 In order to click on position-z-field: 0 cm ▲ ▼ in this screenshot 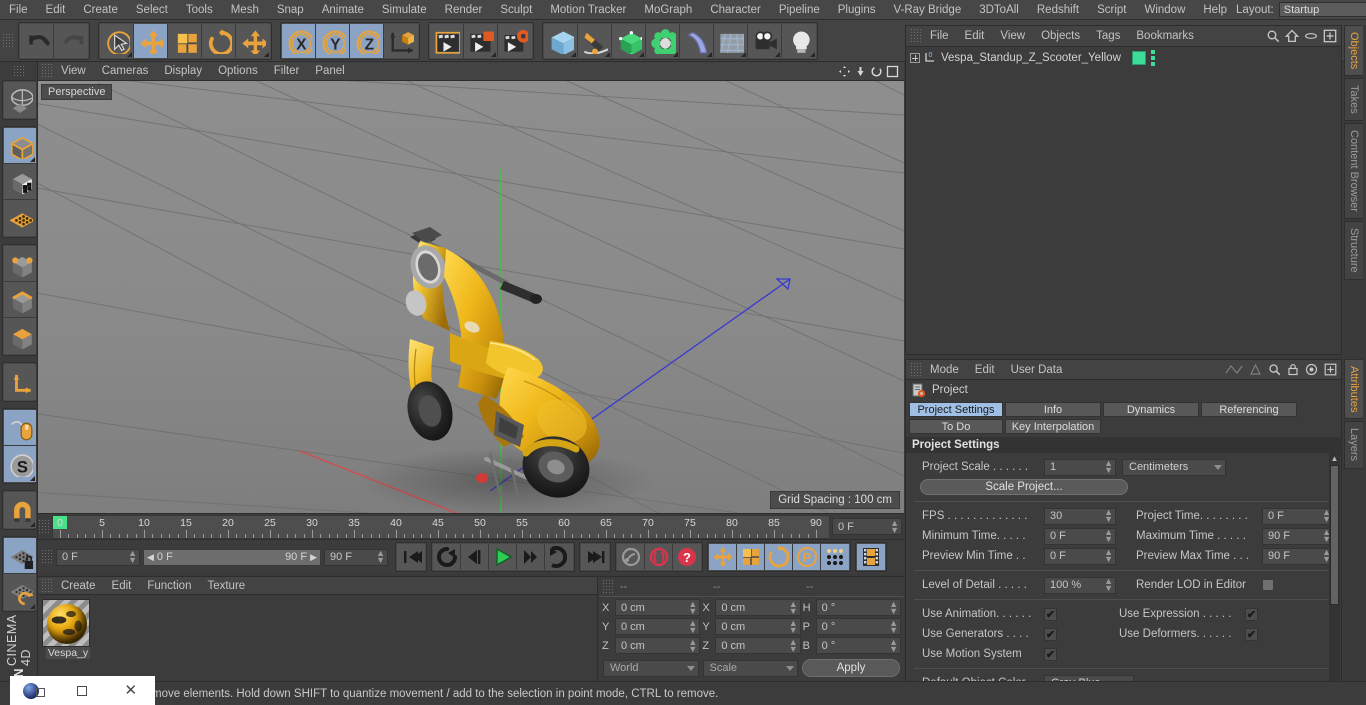, I will do `click(658, 645)`.